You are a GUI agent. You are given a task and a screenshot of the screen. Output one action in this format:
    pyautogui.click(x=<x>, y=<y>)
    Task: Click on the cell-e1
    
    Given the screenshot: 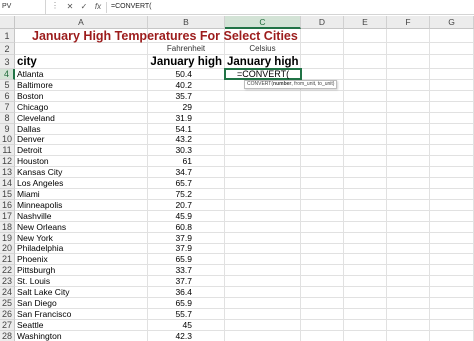 What is the action you would take?
    pyautogui.click(x=365, y=36)
    